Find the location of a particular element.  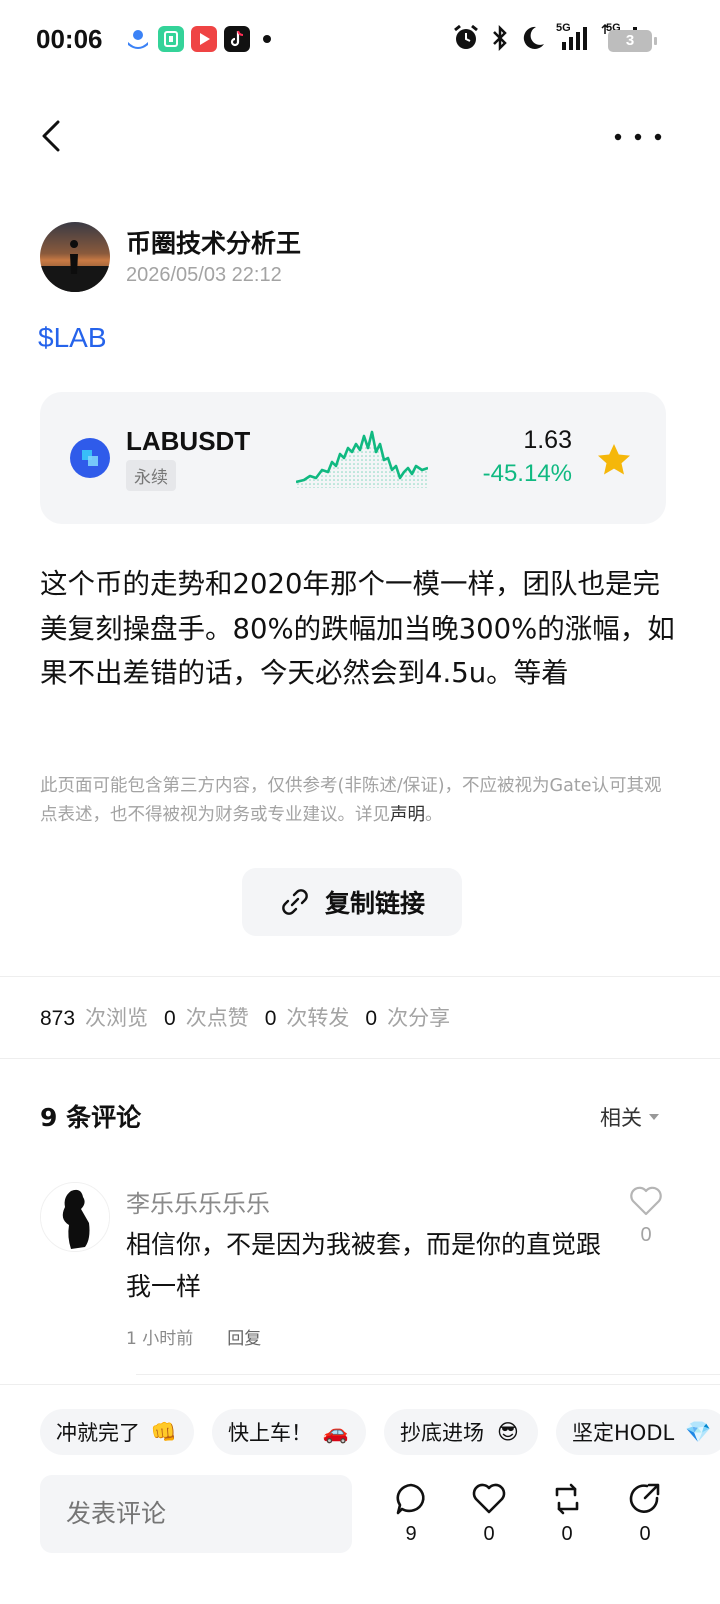

share-icon is located at coordinates (644, 1498).